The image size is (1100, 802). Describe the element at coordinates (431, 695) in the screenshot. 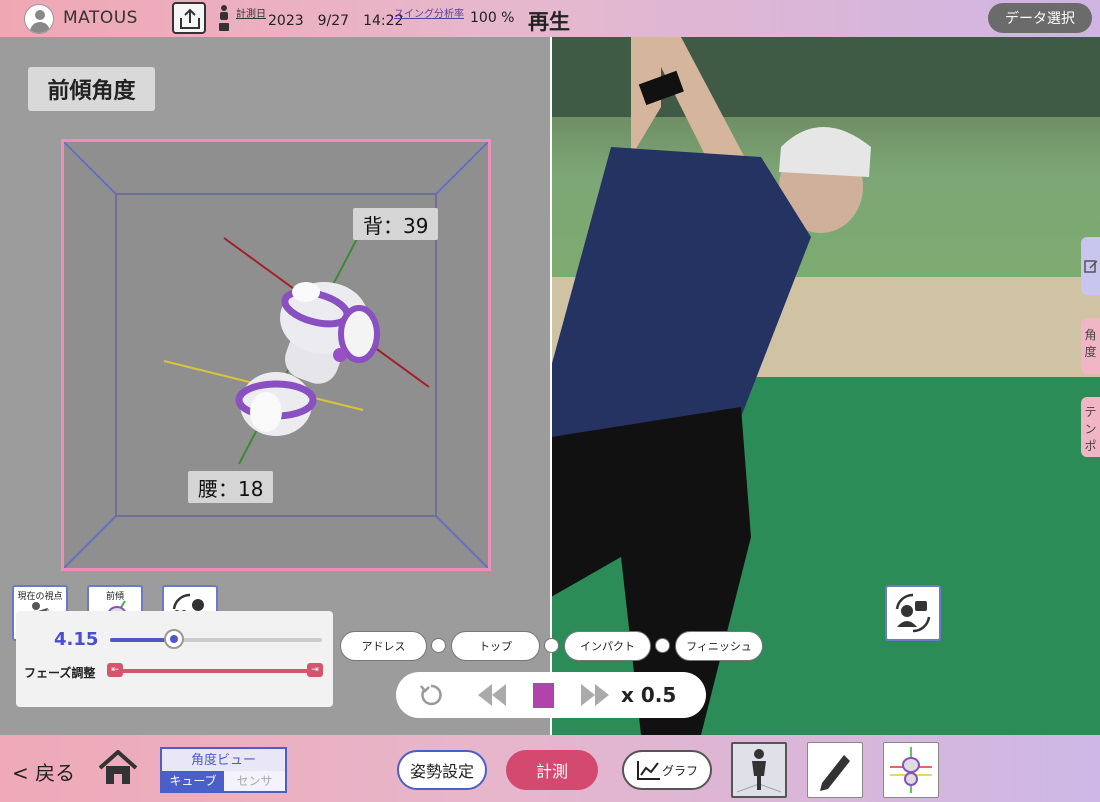

I see `replay-icon` at that location.